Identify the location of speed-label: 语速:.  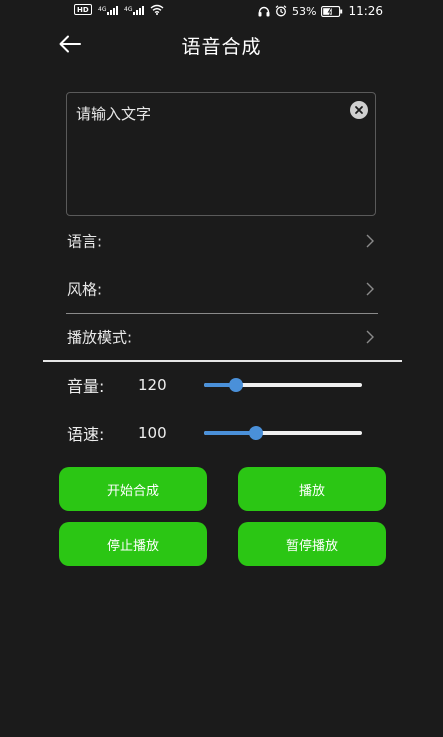
(86, 434).